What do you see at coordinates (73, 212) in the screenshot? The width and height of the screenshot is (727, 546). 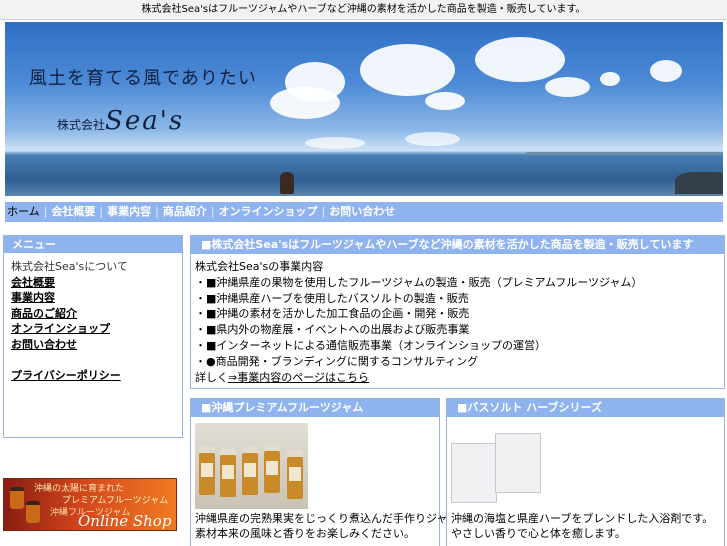 I see `nav-company: 会社概要` at bounding box center [73, 212].